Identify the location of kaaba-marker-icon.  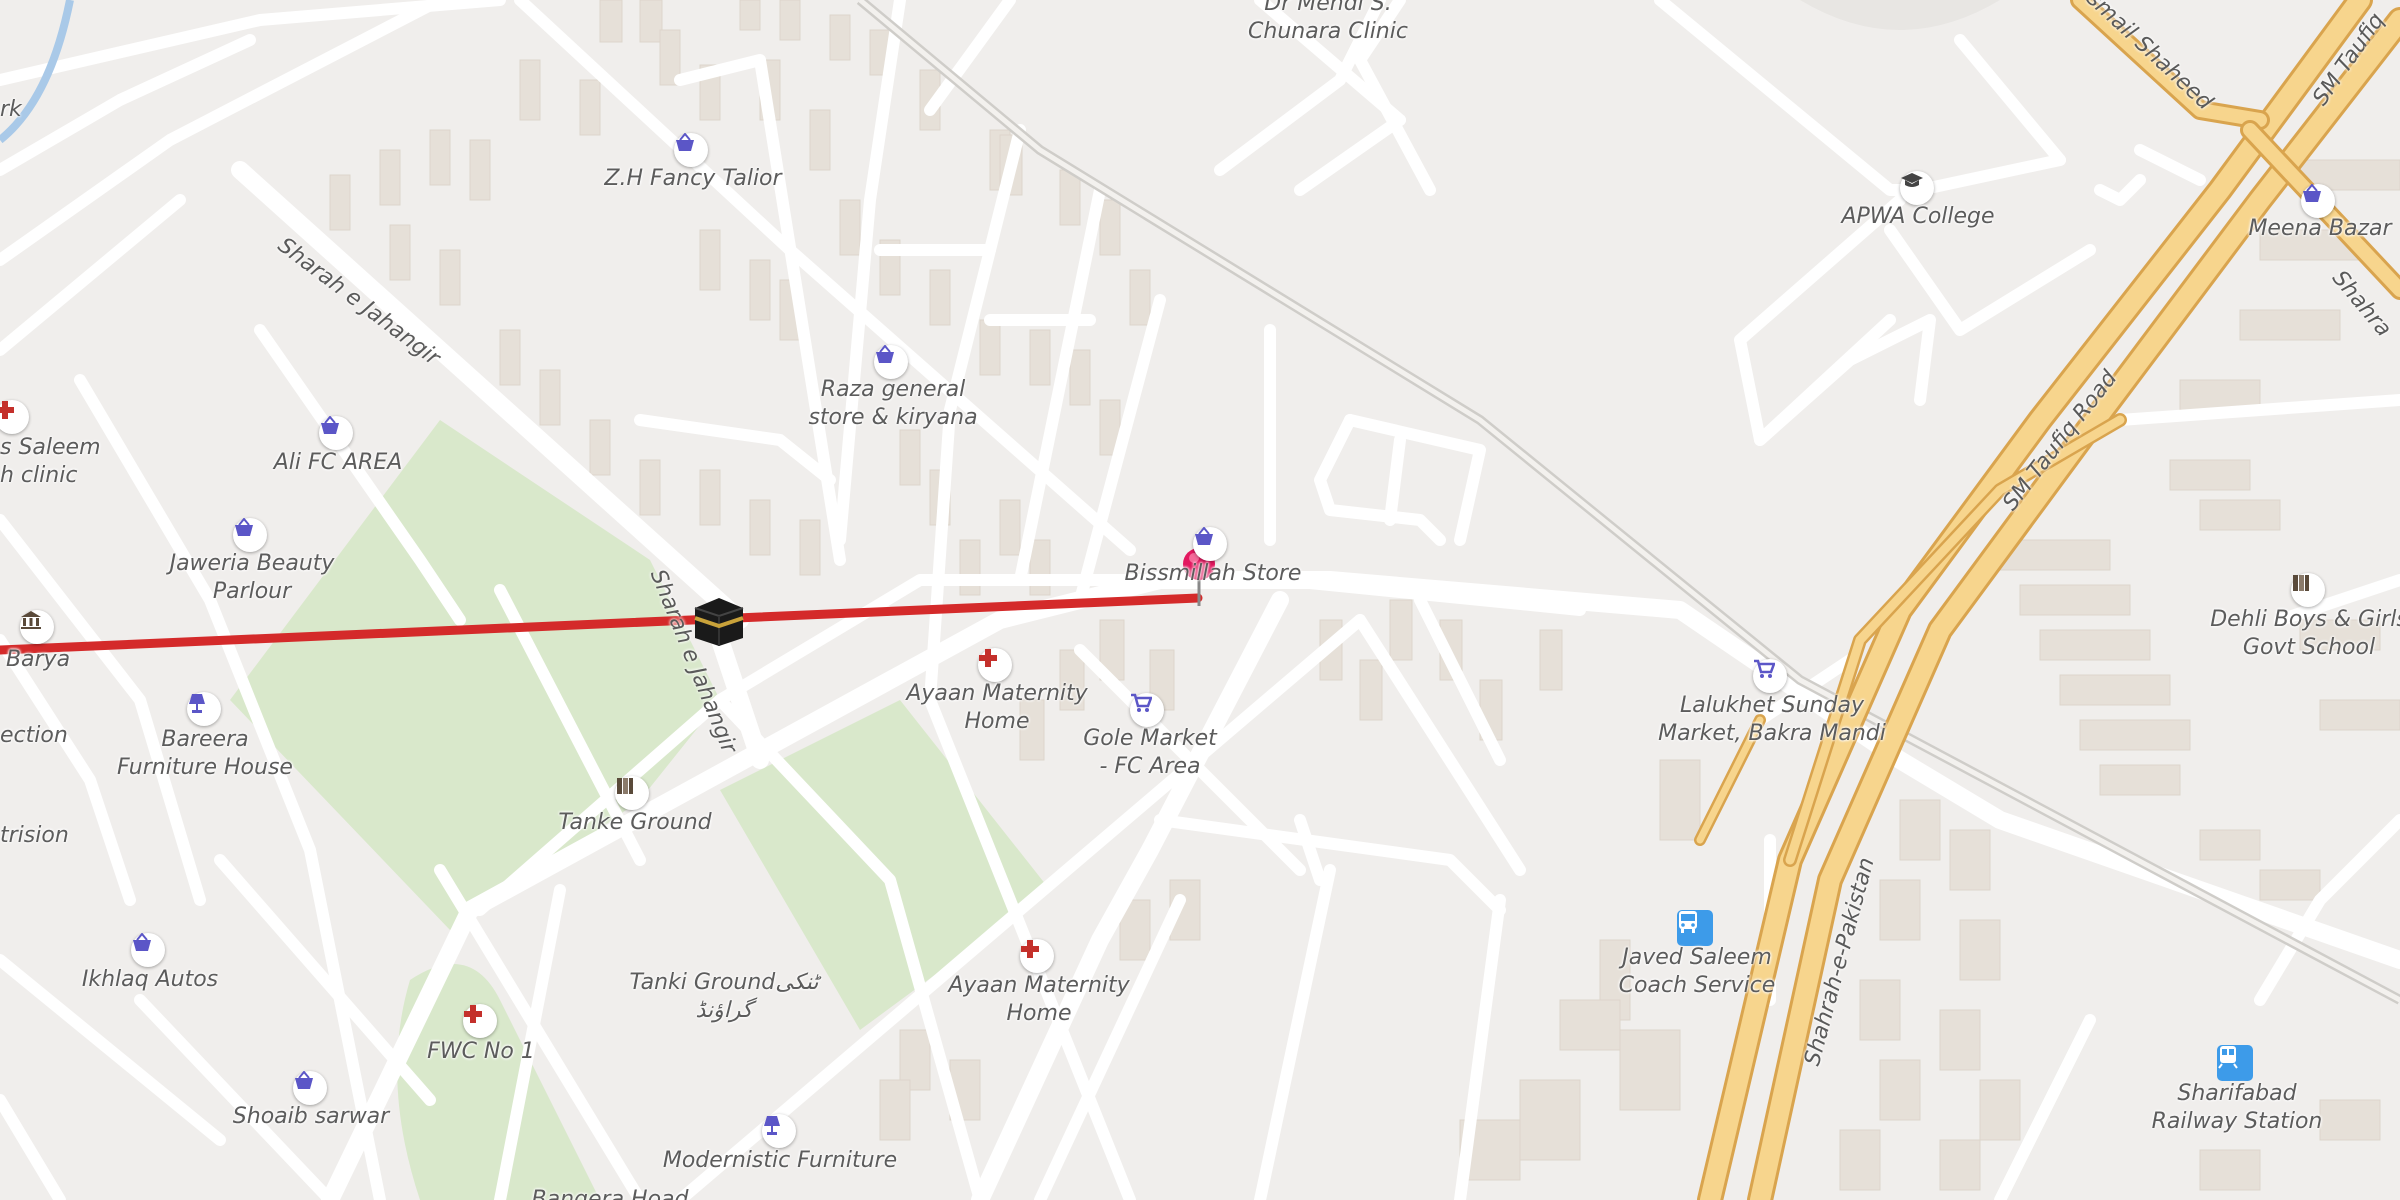
(719, 621).